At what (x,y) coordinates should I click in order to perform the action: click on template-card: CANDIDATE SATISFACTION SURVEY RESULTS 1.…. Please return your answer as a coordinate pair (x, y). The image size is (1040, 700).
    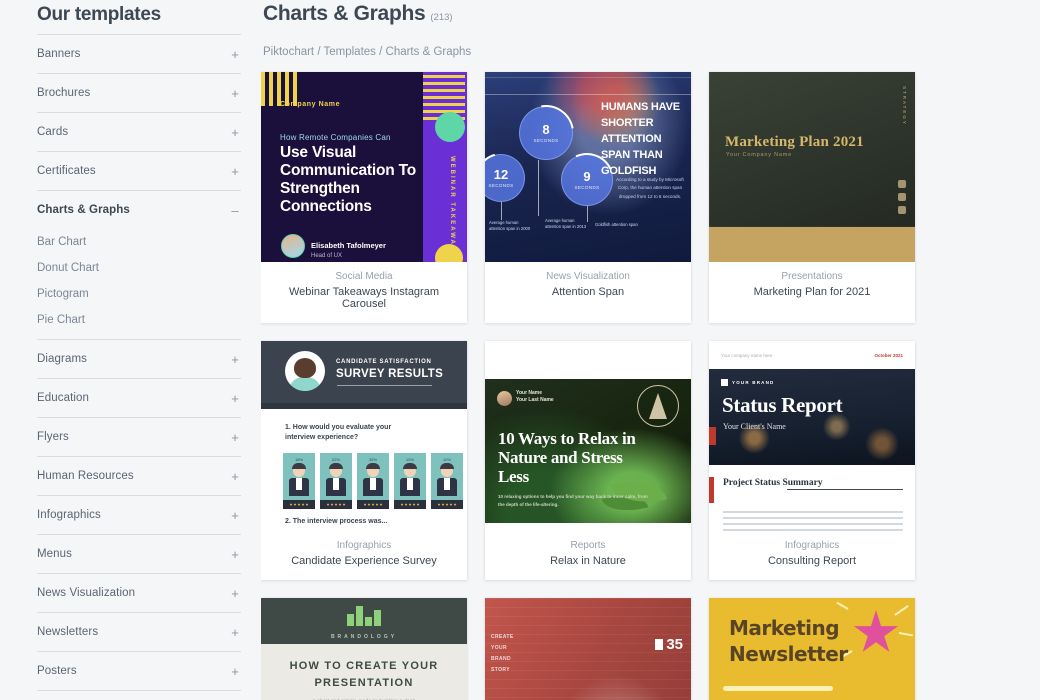
    Looking at the image, I should click on (364, 460).